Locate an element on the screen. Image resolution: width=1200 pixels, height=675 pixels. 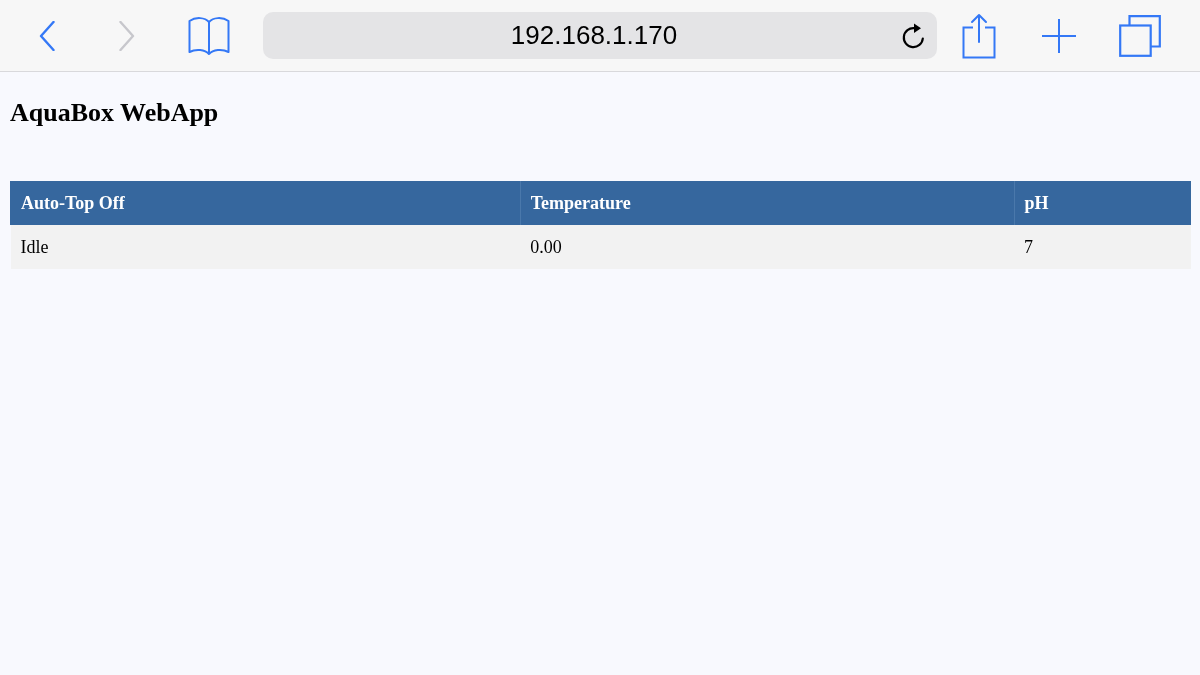
column-header: Auto-Top Off is located at coordinates (265, 203).